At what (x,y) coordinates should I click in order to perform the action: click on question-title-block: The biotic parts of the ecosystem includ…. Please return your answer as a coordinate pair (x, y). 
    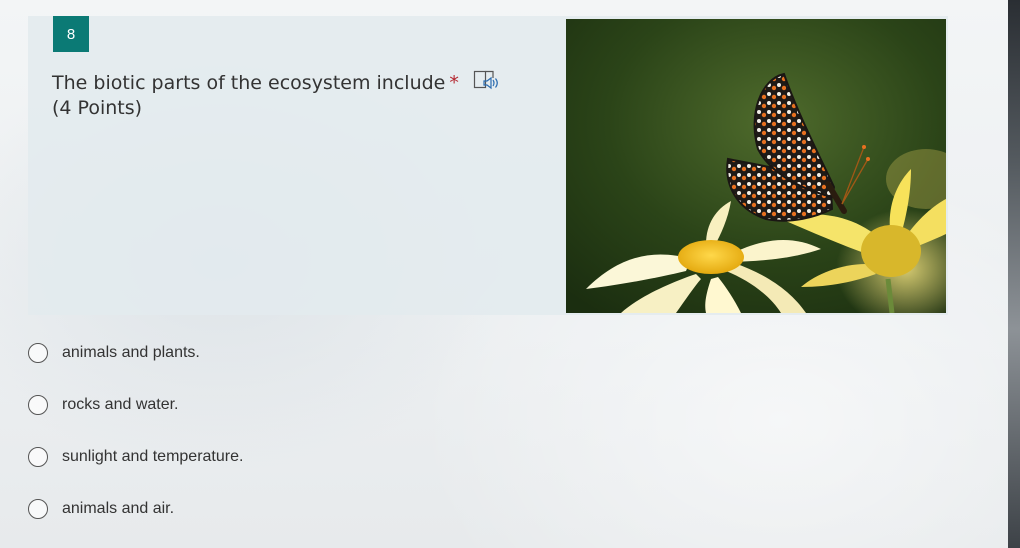
    Looking at the image, I should click on (287, 95).